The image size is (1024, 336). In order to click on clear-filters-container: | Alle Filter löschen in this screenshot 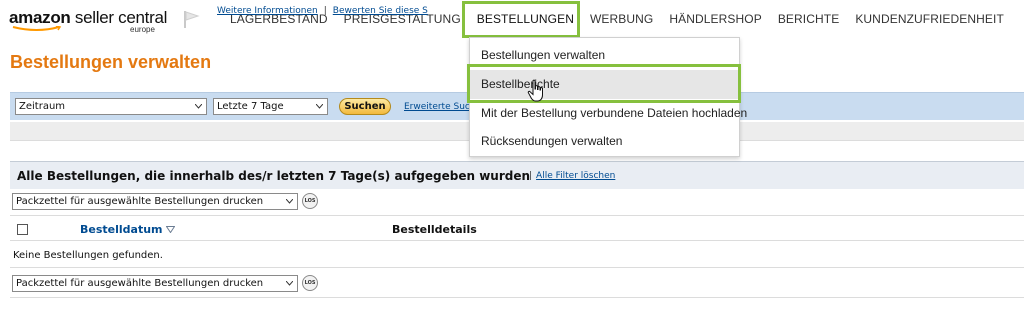, I will do `click(572, 176)`.